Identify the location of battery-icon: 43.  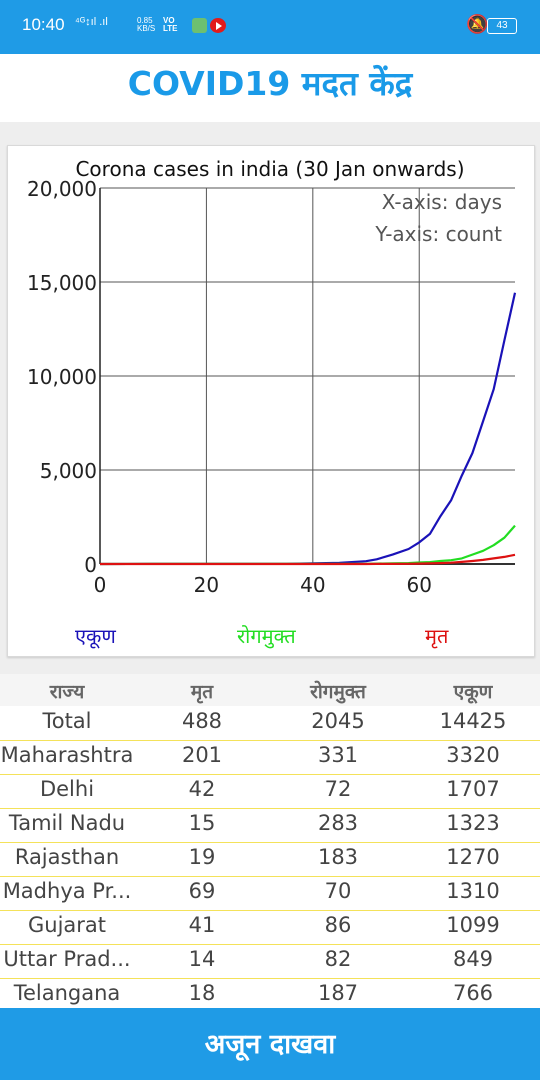
(502, 26).